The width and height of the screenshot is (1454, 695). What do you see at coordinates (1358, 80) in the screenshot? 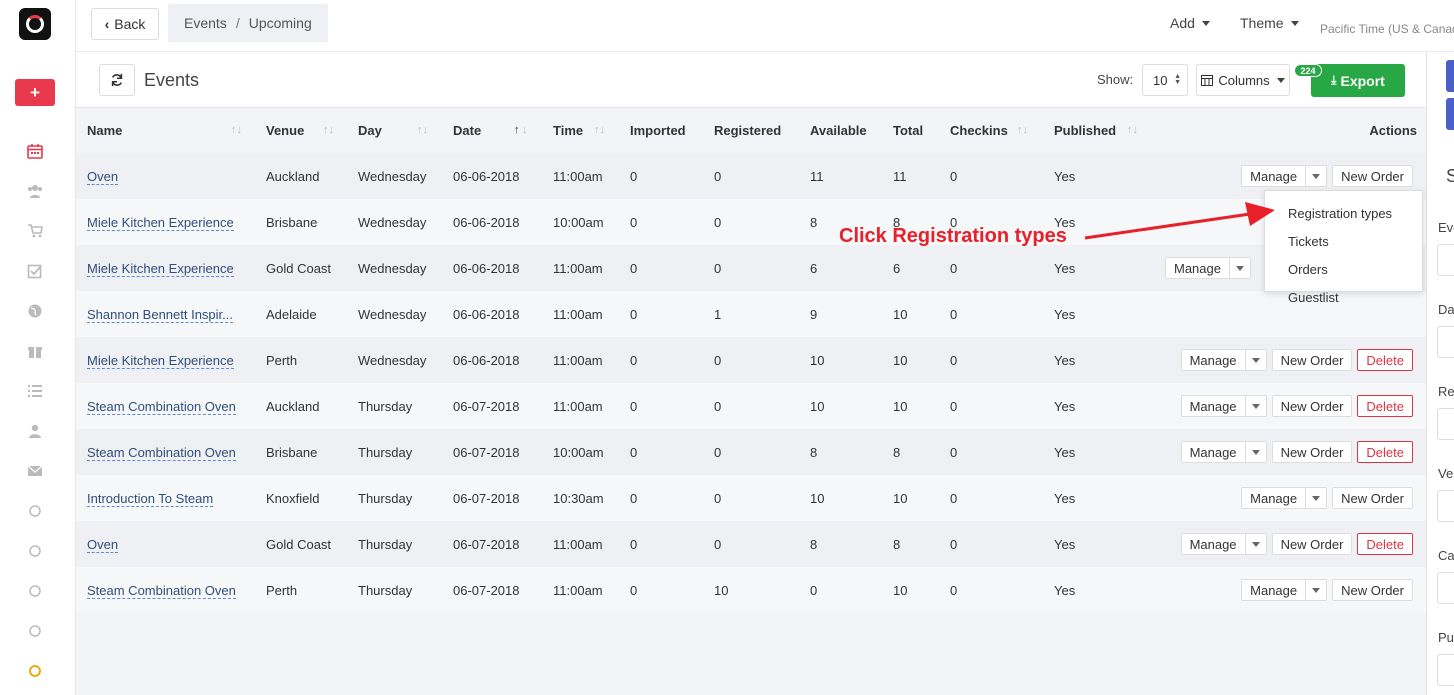
I see `export-button: ⤓ Export` at bounding box center [1358, 80].